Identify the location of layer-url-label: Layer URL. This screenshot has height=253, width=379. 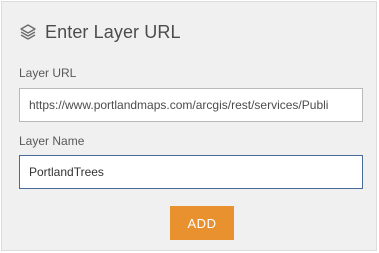
(48, 73).